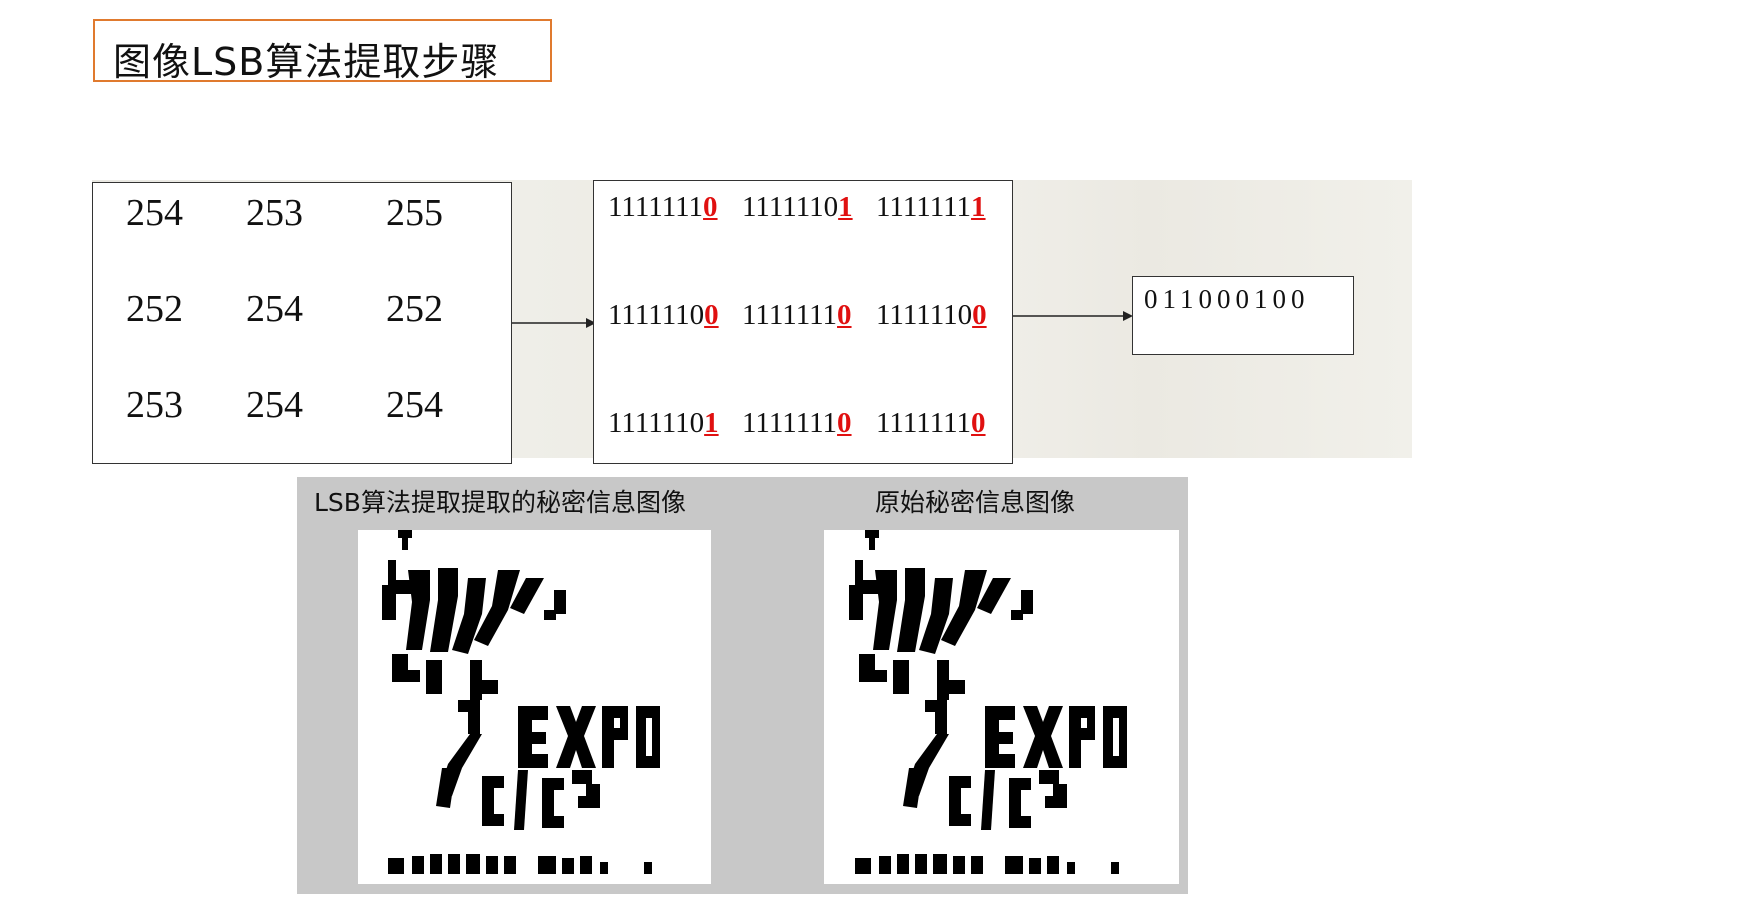 This screenshot has width=1750, height=916. What do you see at coordinates (1243, 315) in the screenshot?
I see `result-box: 011000100` at bounding box center [1243, 315].